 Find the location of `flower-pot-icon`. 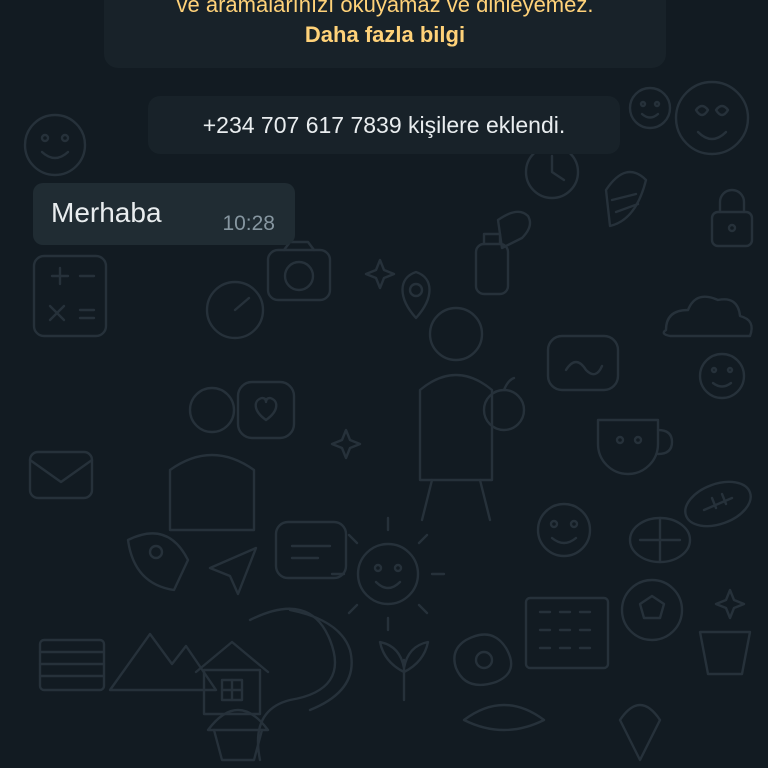

flower-pot-icon is located at coordinates (725, 653).